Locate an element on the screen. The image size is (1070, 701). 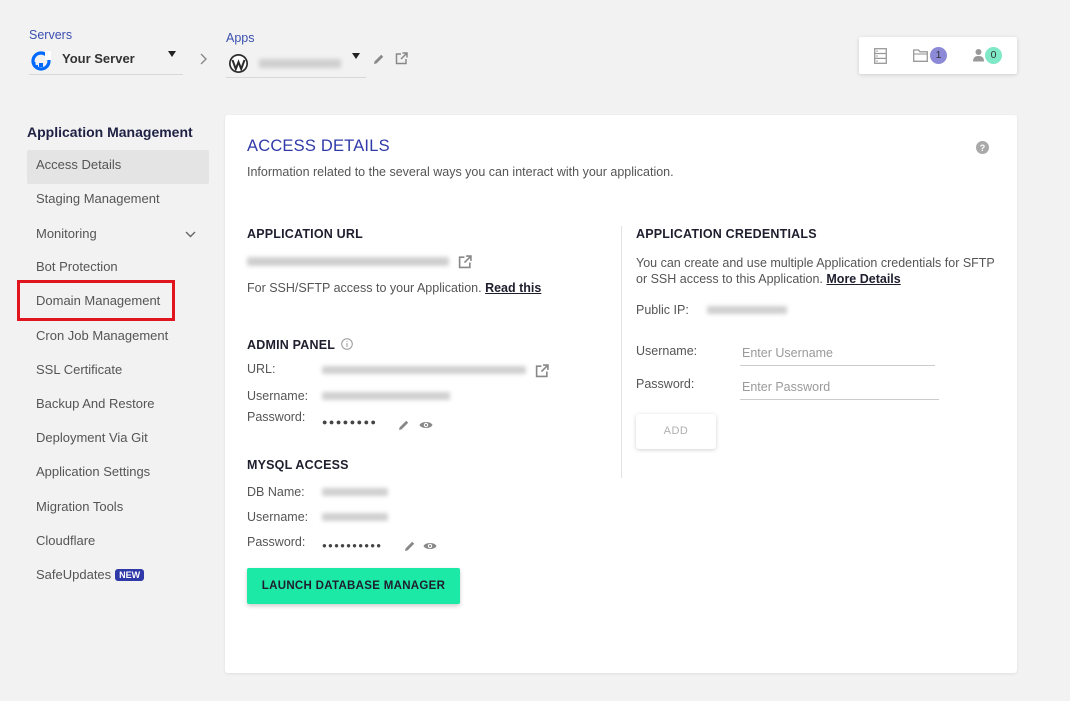
admin-panel-heading-text: ADMIN PANEL is located at coordinates (291, 345).